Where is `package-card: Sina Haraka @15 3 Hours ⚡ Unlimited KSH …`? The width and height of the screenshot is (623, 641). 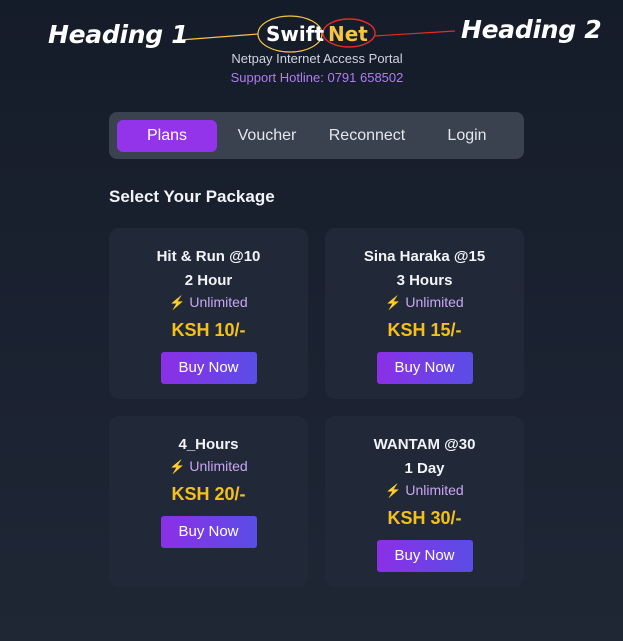 package-card: Sina Haraka @15 3 Hours ⚡ Unlimited KSH … is located at coordinates (424, 313).